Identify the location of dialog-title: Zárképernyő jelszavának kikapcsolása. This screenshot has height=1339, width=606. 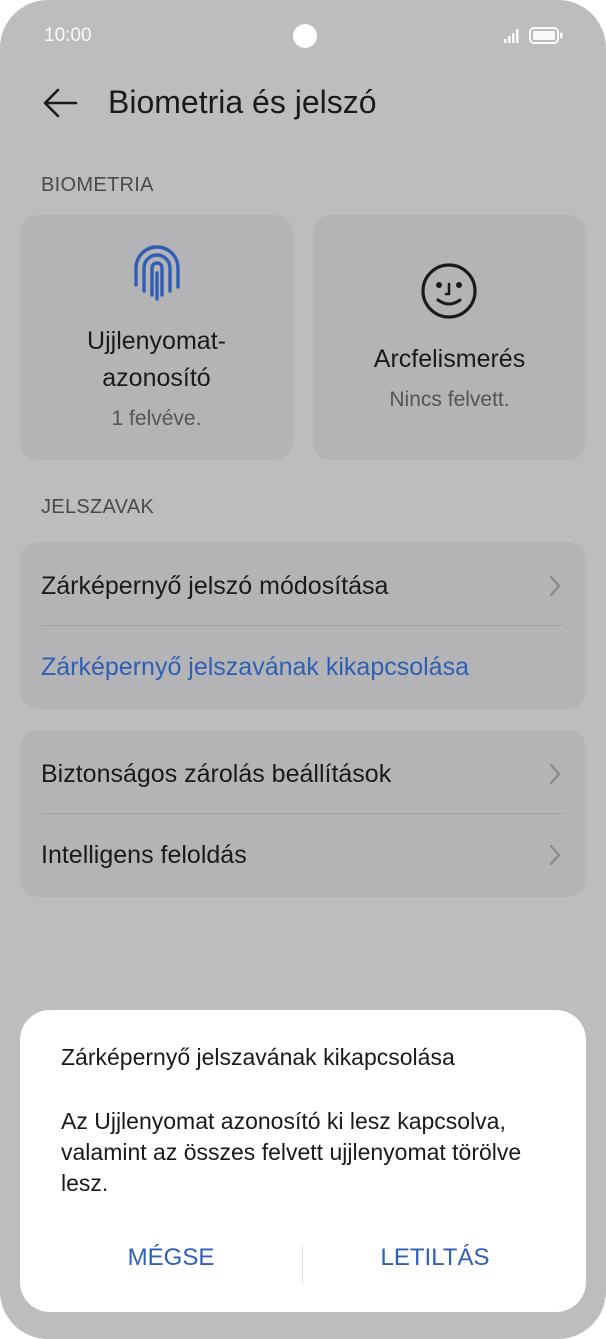
(258, 1057).